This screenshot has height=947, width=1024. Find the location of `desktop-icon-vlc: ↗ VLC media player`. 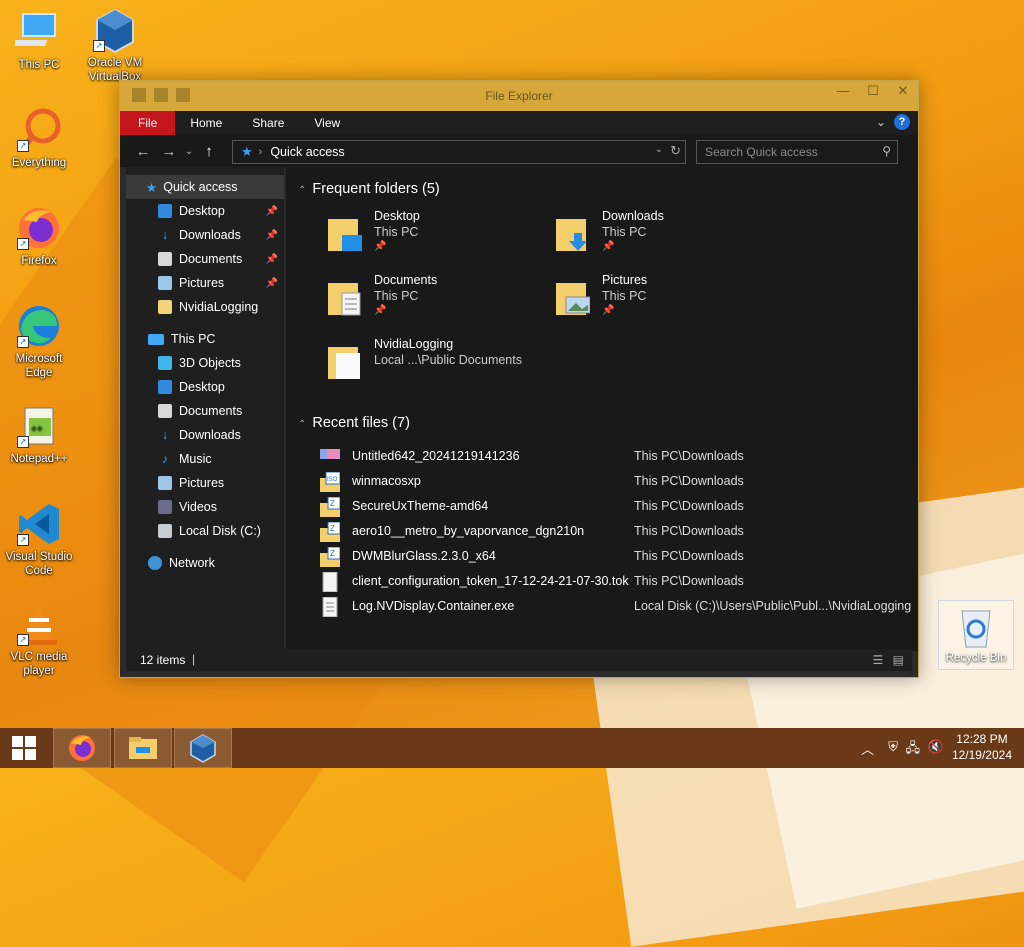

desktop-icon-vlc: ↗ VLC media player is located at coordinates (39, 639).